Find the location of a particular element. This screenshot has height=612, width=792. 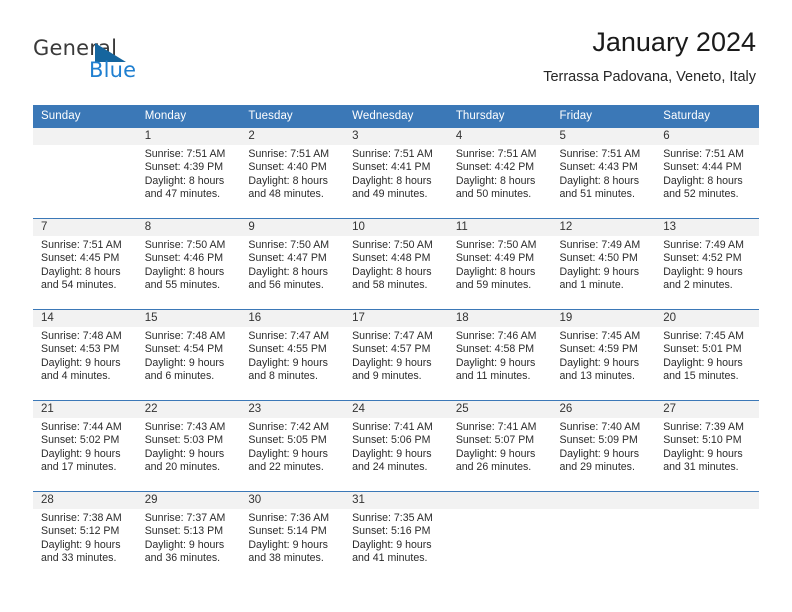

daylight-text-line2: and 8 minutes. is located at coordinates (283, 375).